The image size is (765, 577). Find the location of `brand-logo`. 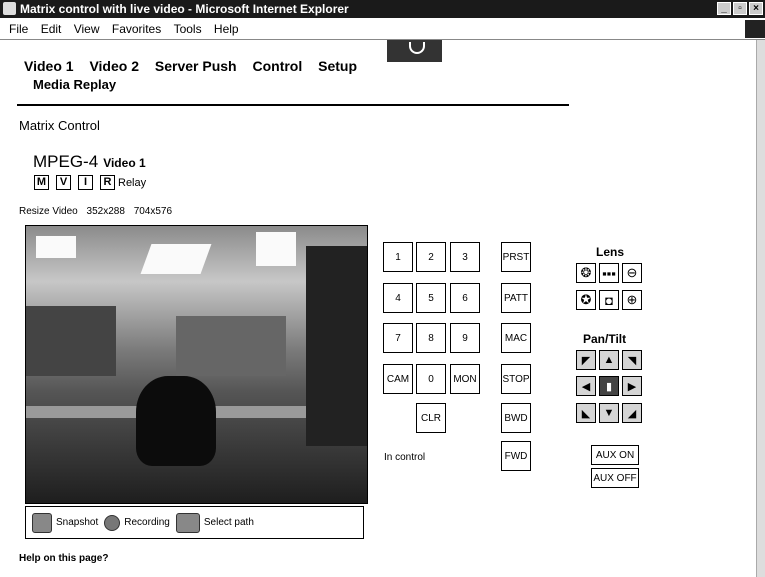

brand-logo is located at coordinates (414, 51).